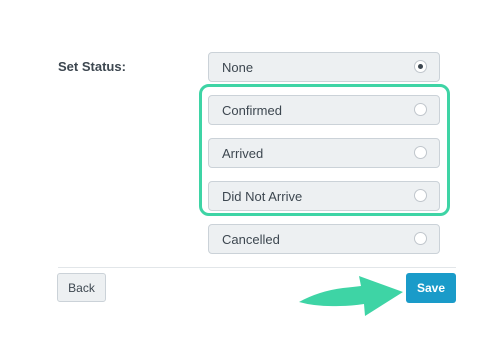 The height and width of the screenshot is (339, 478). I want to click on radio-icon, so click(420, 238).